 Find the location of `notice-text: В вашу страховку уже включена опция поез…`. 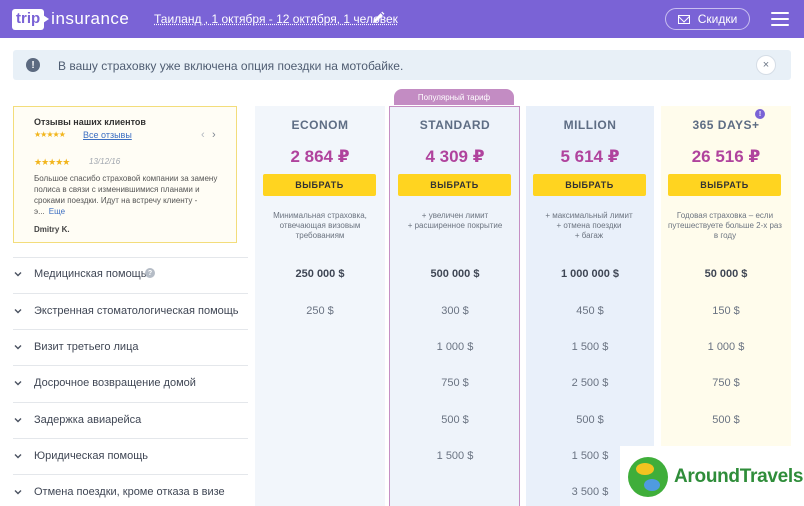

notice-text: В вашу страховку уже включена опция поез… is located at coordinates (231, 66).